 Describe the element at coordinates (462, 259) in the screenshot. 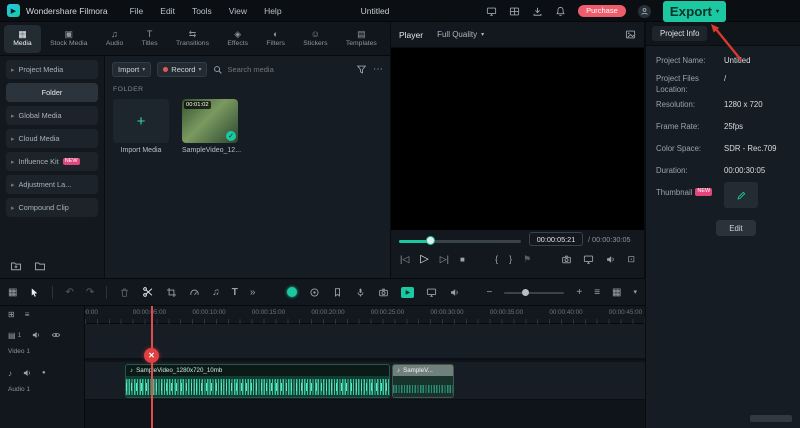

I see `stop-icon: ■` at that location.